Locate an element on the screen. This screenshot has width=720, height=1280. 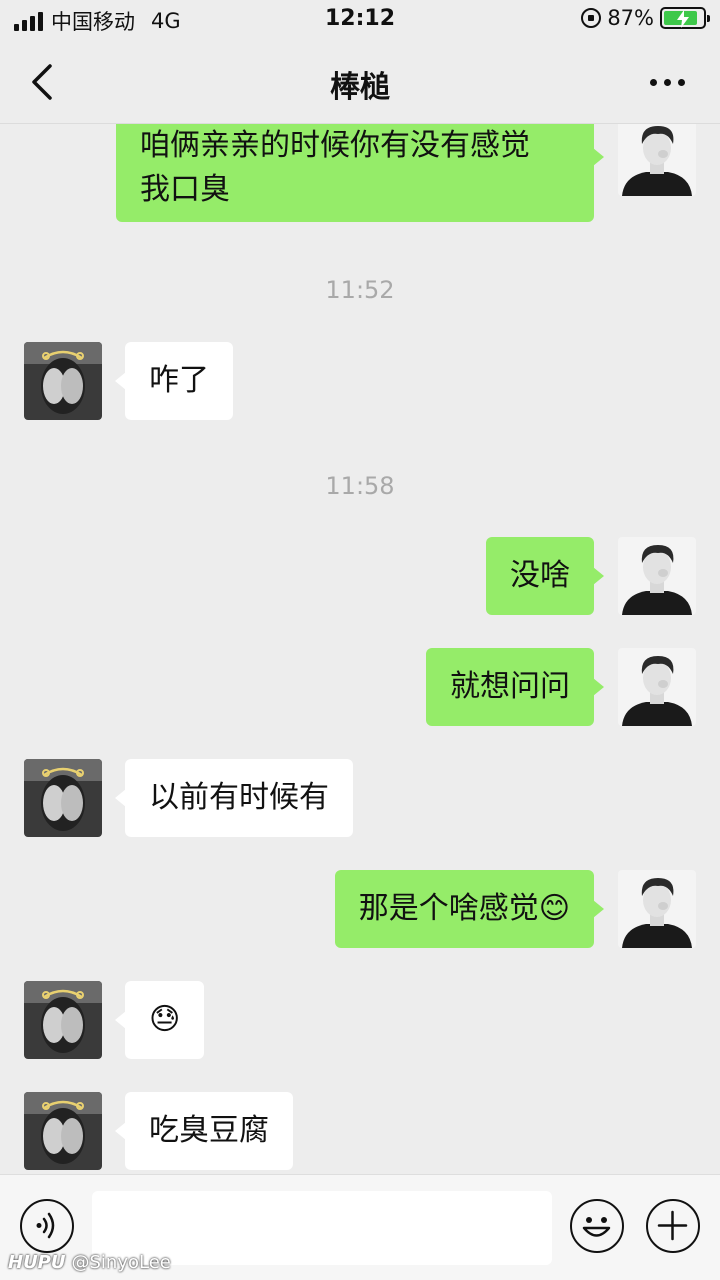
plus-icon is located at coordinates (672, 1225).